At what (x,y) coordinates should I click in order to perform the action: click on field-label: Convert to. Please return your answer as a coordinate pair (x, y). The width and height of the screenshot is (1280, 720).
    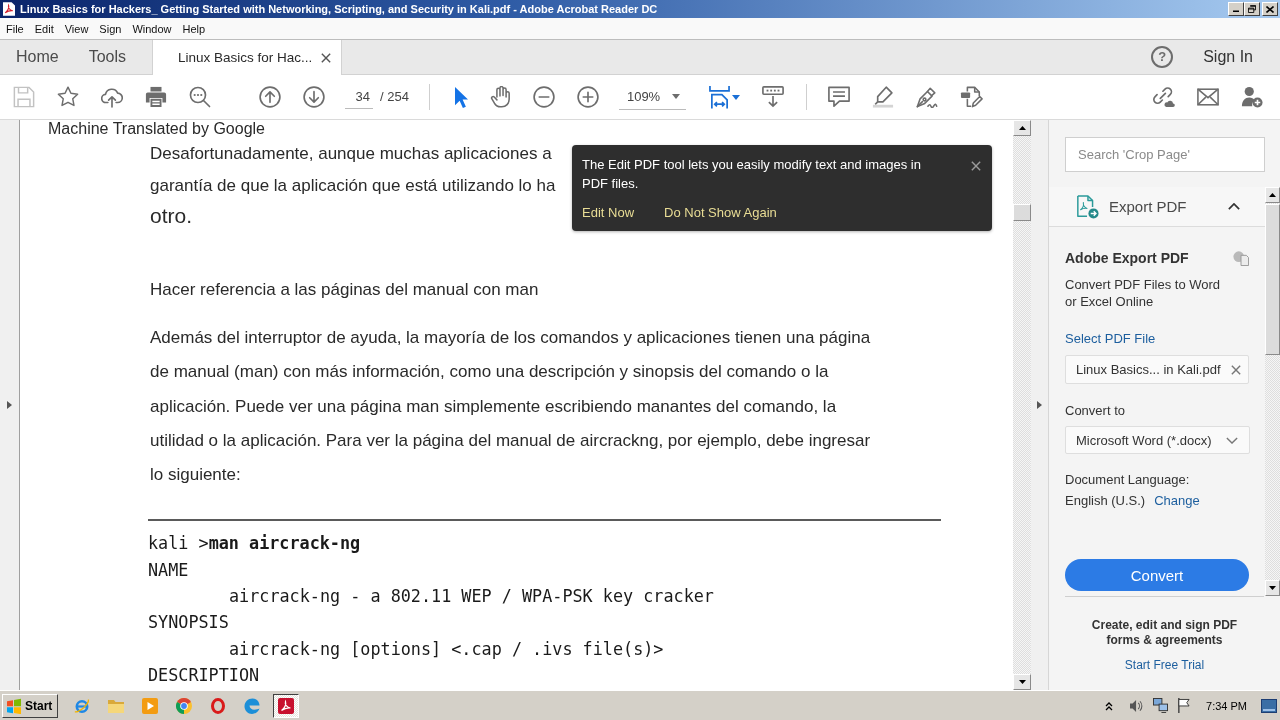
    Looking at the image, I should click on (1095, 410).